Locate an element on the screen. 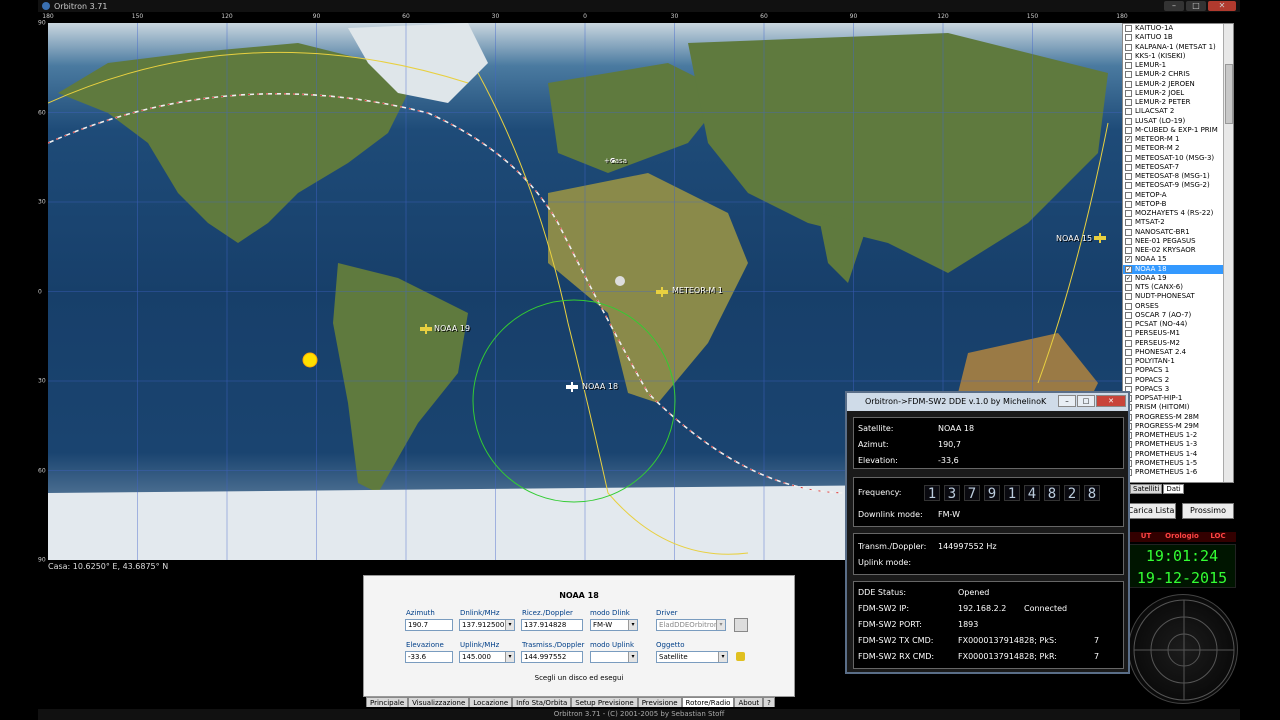  frequency-digit: 3 is located at coordinates (952, 493).